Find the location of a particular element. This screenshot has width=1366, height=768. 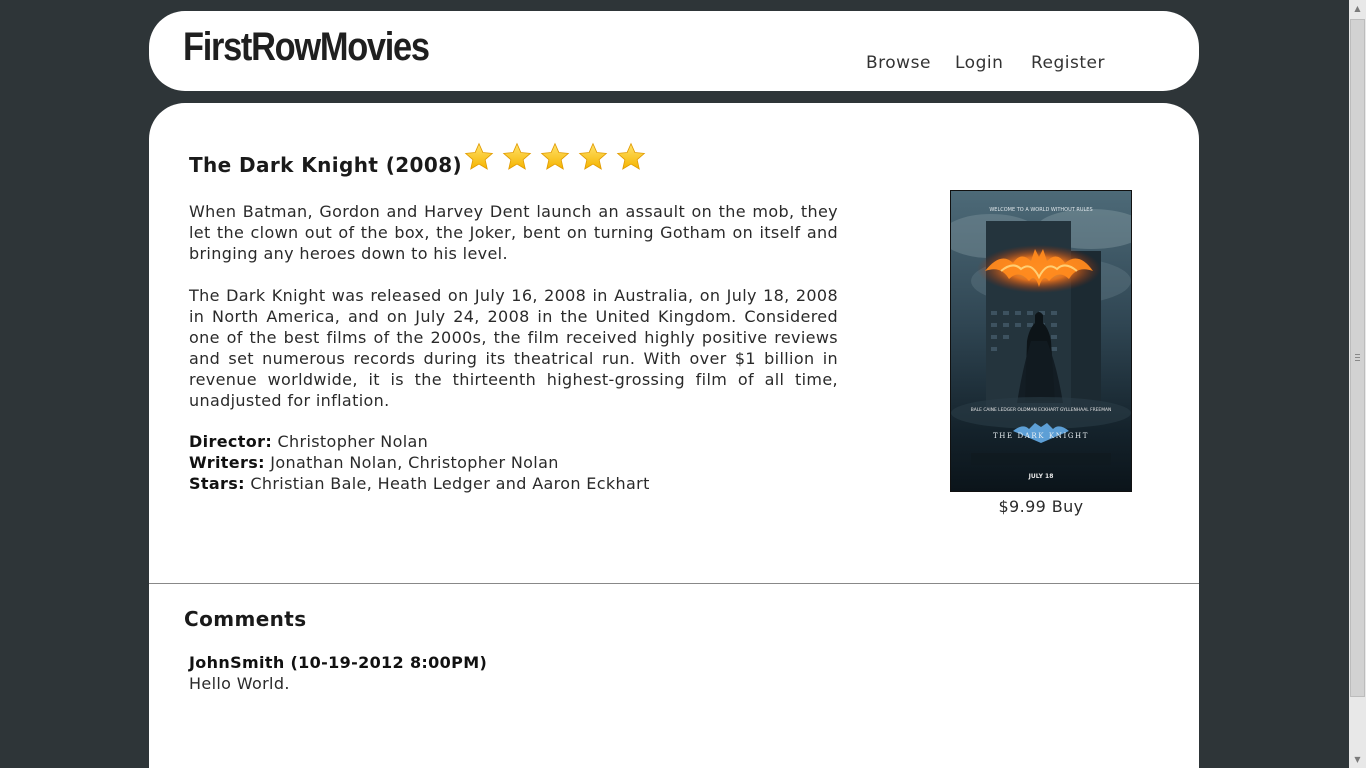

poster-date: JULY 18 is located at coordinates (1041, 476).